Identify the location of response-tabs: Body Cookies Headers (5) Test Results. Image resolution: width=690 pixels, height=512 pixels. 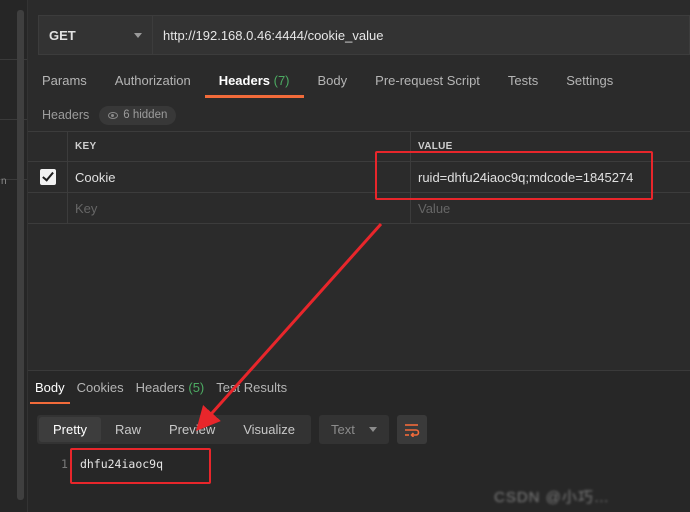
(359, 387).